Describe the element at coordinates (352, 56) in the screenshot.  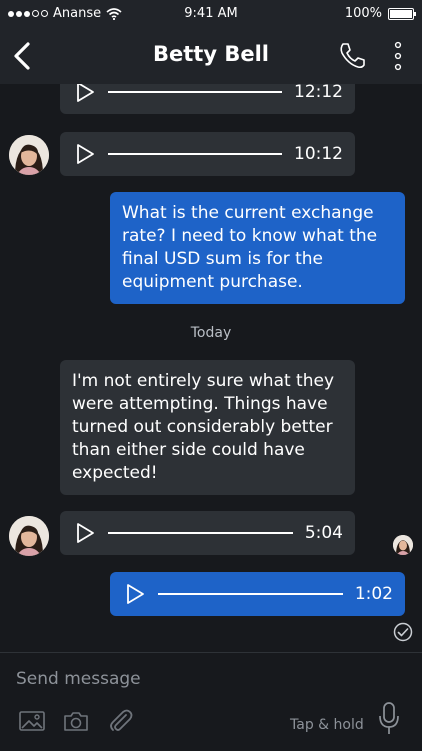
I see `phone-icon` at that location.